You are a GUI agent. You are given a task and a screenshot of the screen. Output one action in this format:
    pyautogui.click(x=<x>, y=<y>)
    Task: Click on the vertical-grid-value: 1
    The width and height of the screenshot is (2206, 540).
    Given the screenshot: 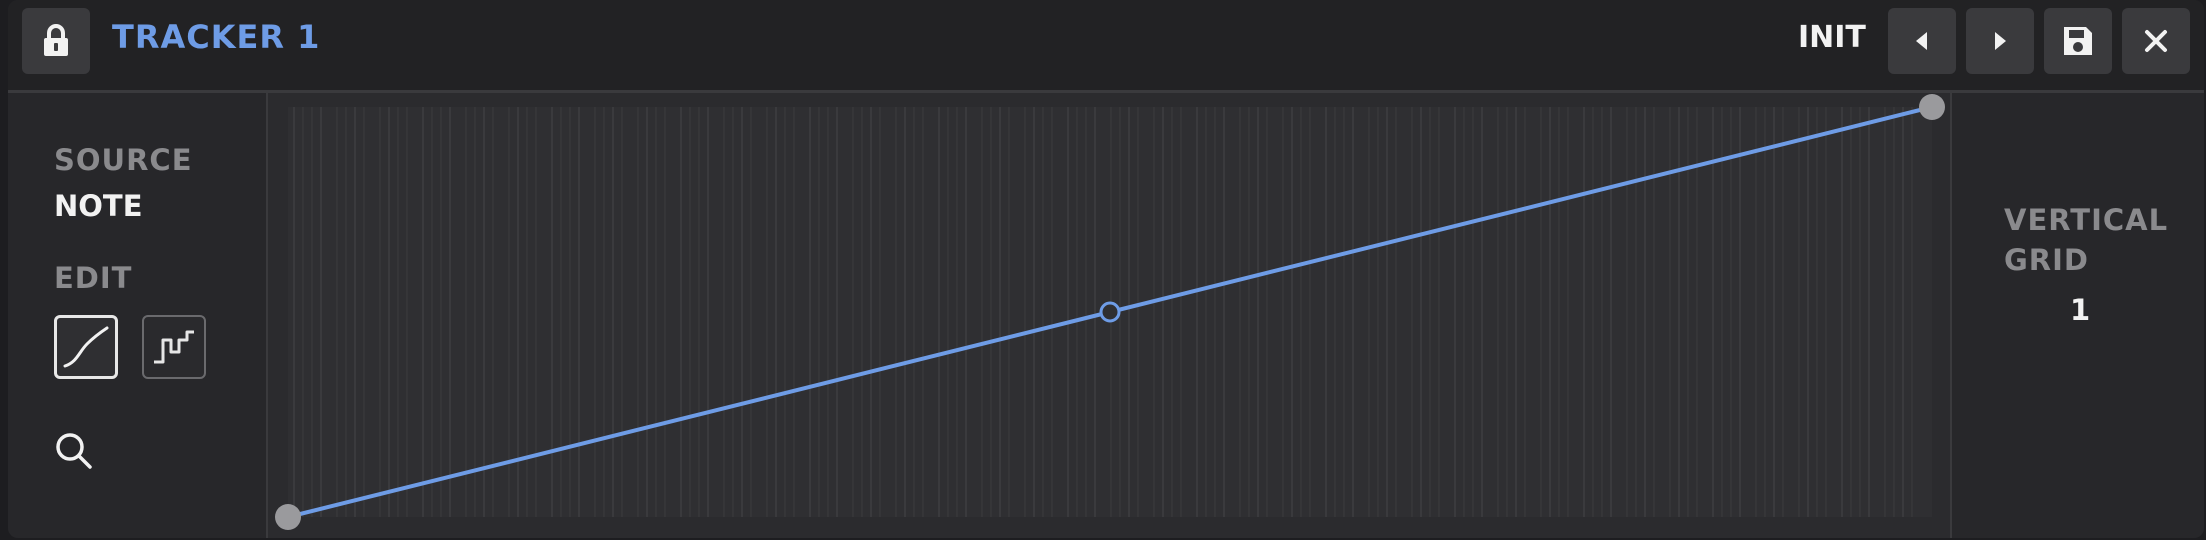 What is the action you would take?
    pyautogui.click(x=2080, y=310)
    